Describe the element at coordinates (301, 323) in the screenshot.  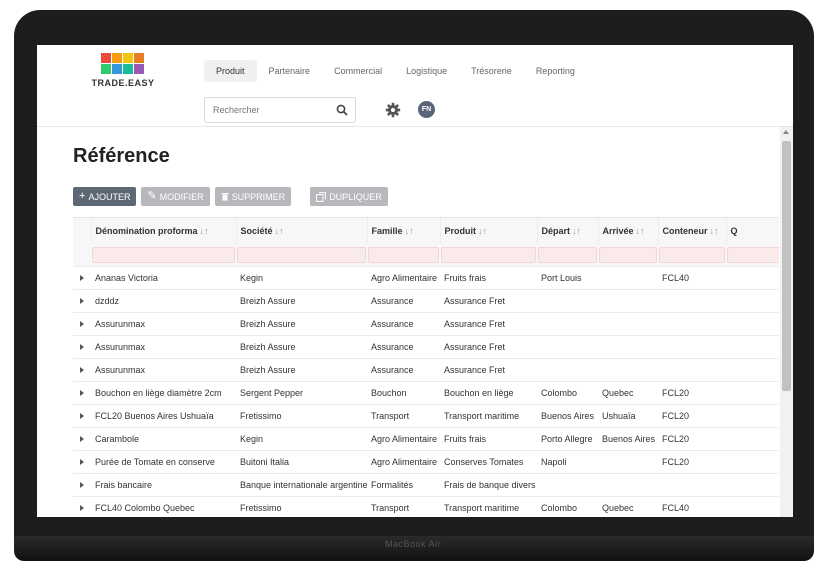
I see `table-cell: Breizh Assure` at that location.